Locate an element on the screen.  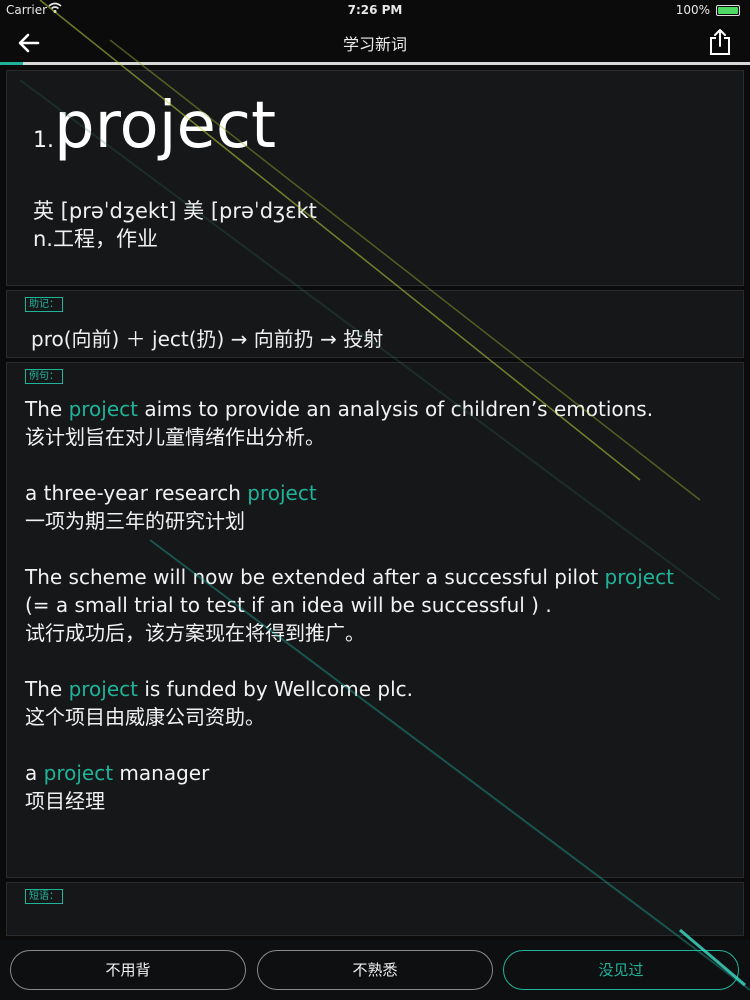
battery-percent: 100% is located at coordinates (692, 10).